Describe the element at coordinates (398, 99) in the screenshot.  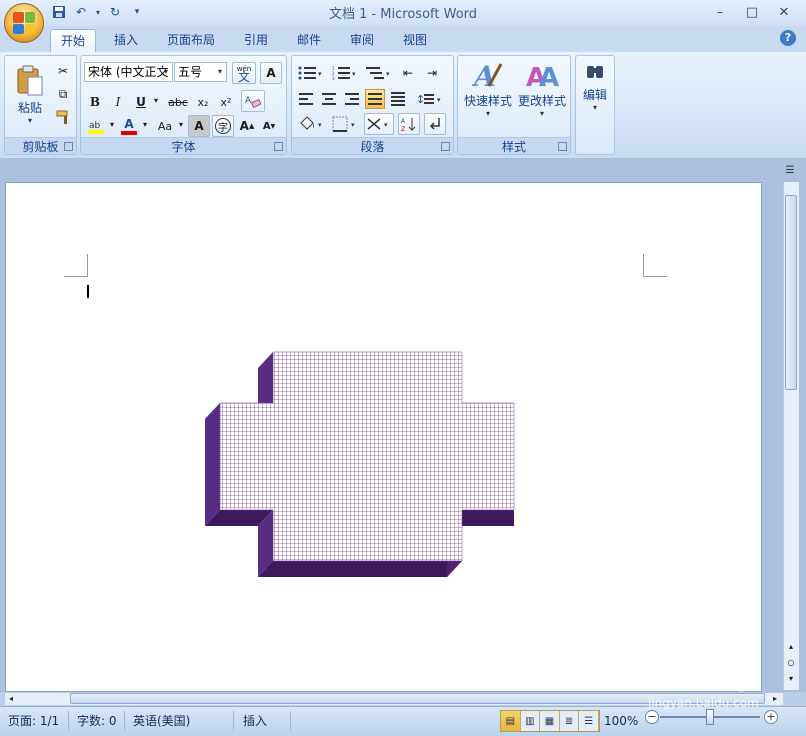
I see `distributed-icon` at that location.